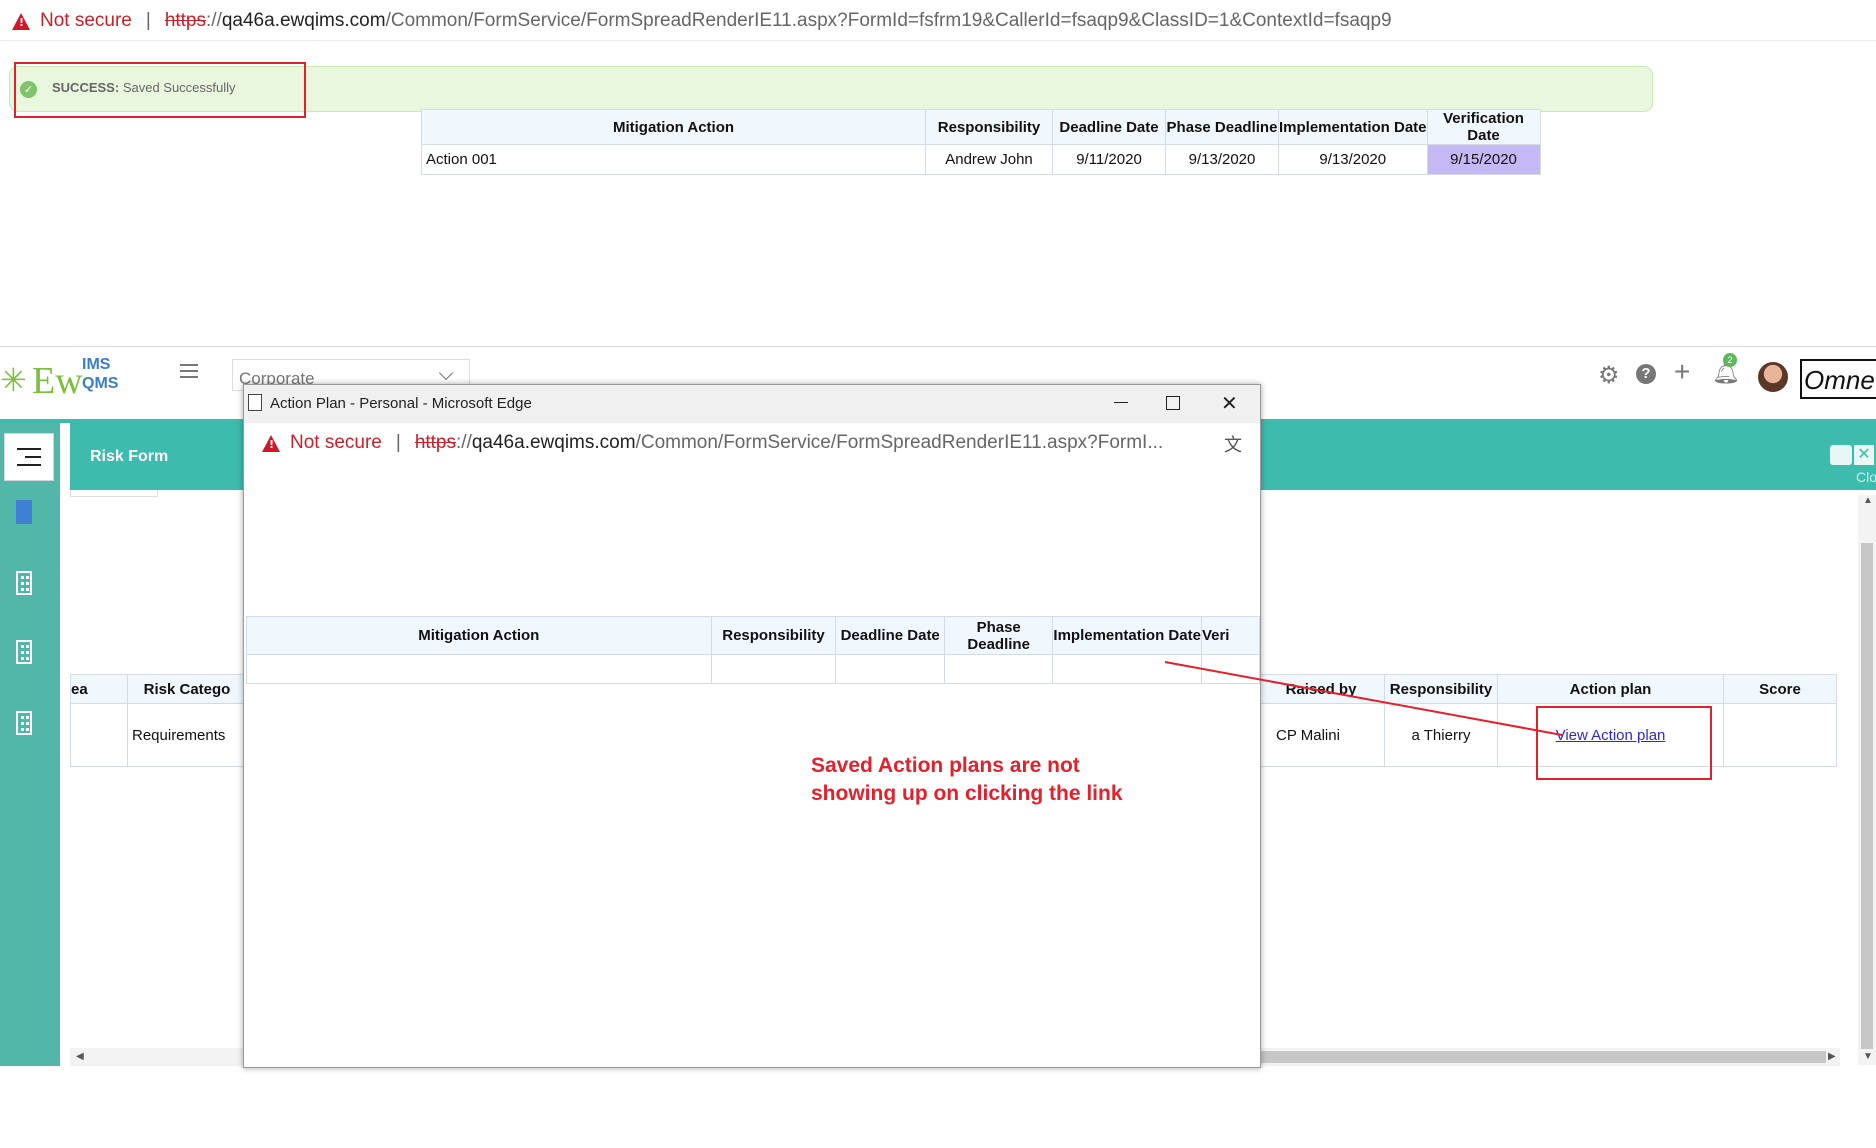 The width and height of the screenshot is (1876, 1148). I want to click on annotation-arrow, so click(1363, 698).